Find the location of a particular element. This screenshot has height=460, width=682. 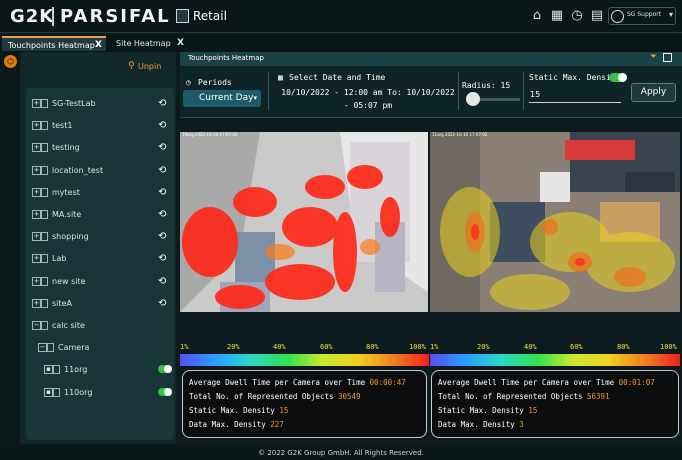

tab-touchpoints-heatmap: Touchpoints Heatmap X is located at coordinates (54, 43).